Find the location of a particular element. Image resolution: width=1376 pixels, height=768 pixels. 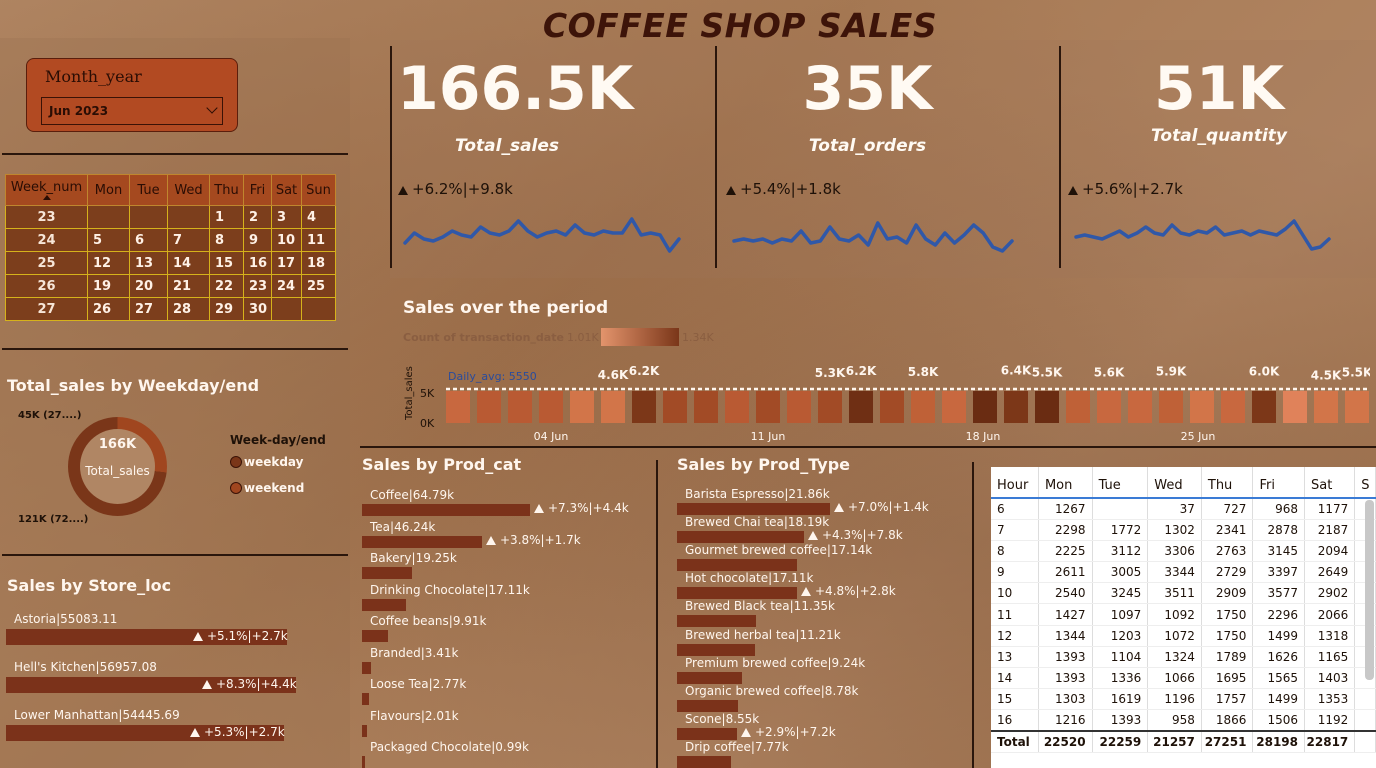

matrix-header: Hour is located at coordinates (1015, 483).